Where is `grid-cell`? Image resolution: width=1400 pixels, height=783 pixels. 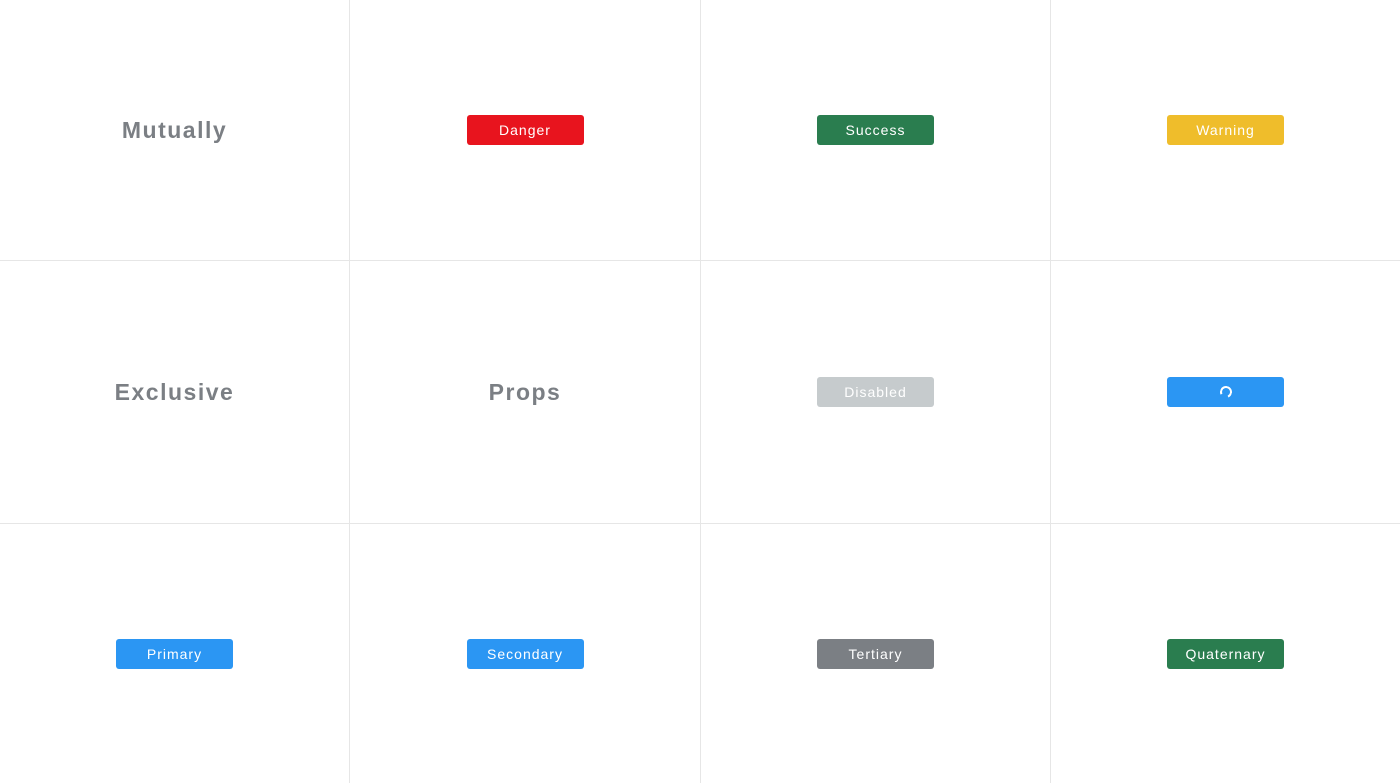
grid-cell is located at coordinates (1225, 392).